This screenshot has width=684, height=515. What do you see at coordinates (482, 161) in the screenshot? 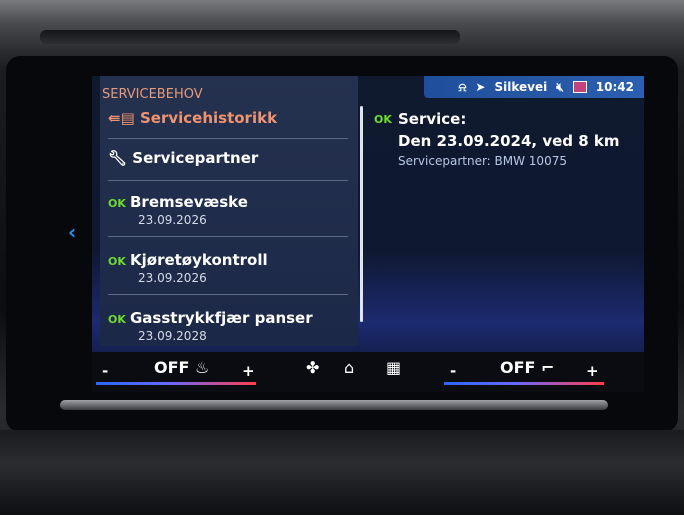
I see `detail-partner: Servicepartner: BMW 10075` at bounding box center [482, 161].